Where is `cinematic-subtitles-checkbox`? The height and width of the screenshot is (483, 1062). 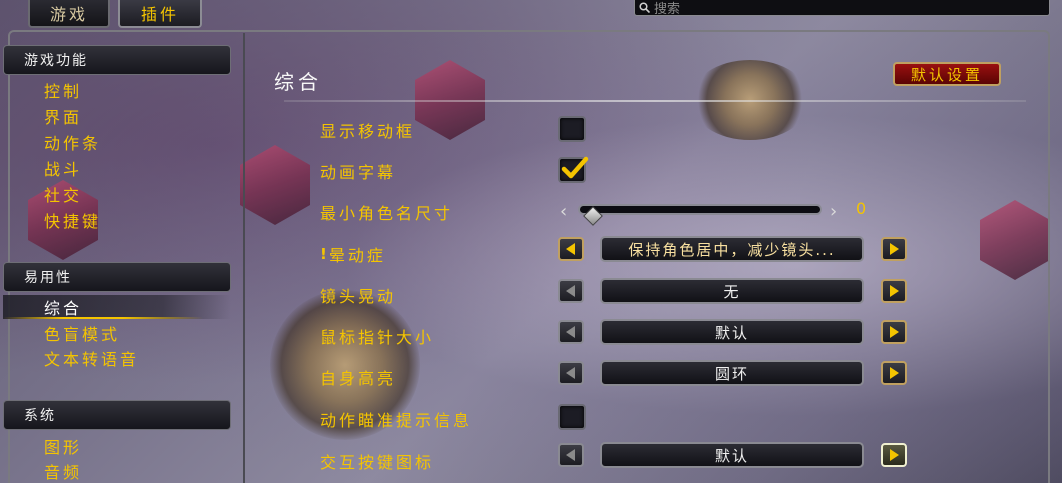 cinematic-subtitles-checkbox is located at coordinates (573, 169).